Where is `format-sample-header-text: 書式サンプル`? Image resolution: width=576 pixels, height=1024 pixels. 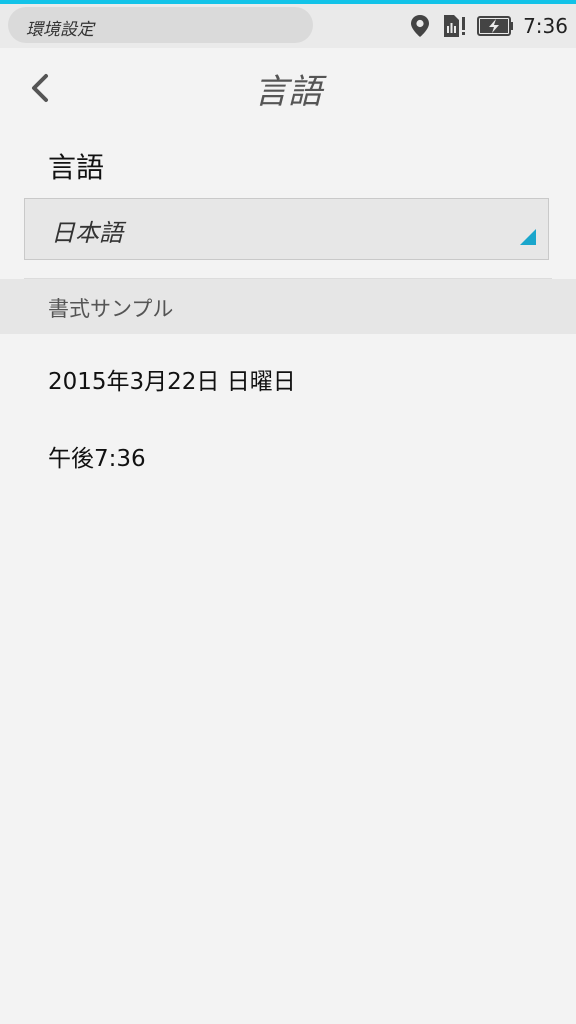
format-sample-header-text: 書式サンプル is located at coordinates (111, 309).